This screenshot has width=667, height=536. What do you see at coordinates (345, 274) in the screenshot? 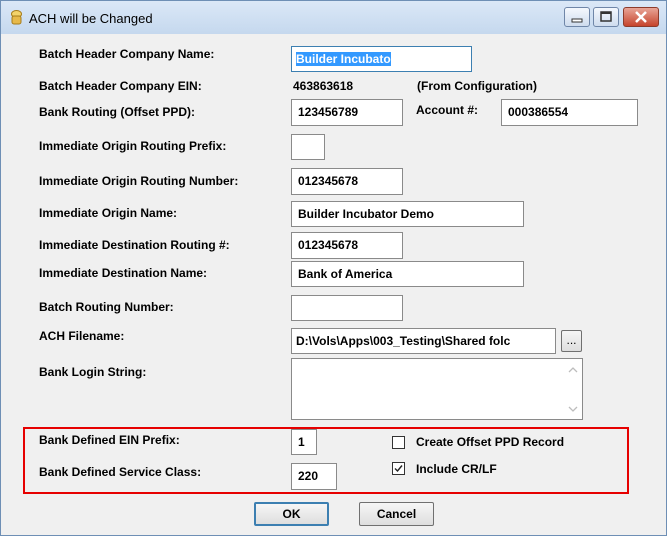
I see `destination-name-value: Bank of America` at bounding box center [345, 274].